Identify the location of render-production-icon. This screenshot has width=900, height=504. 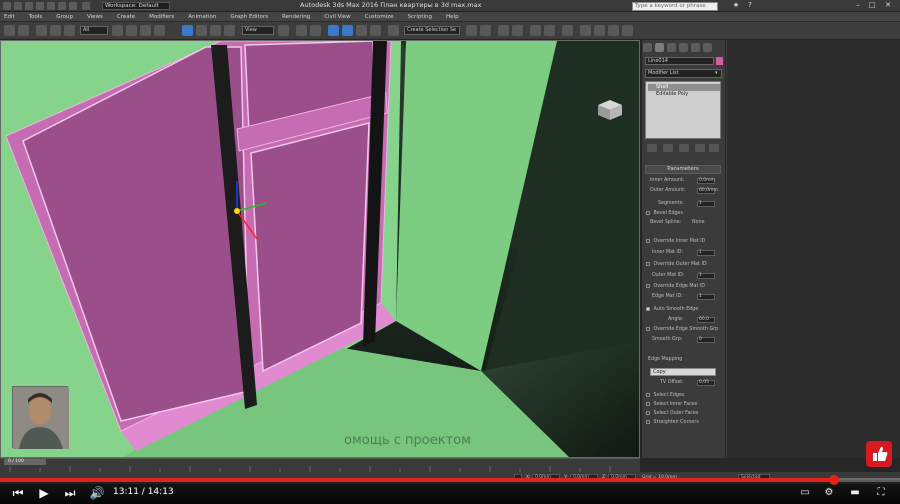
(613, 30).